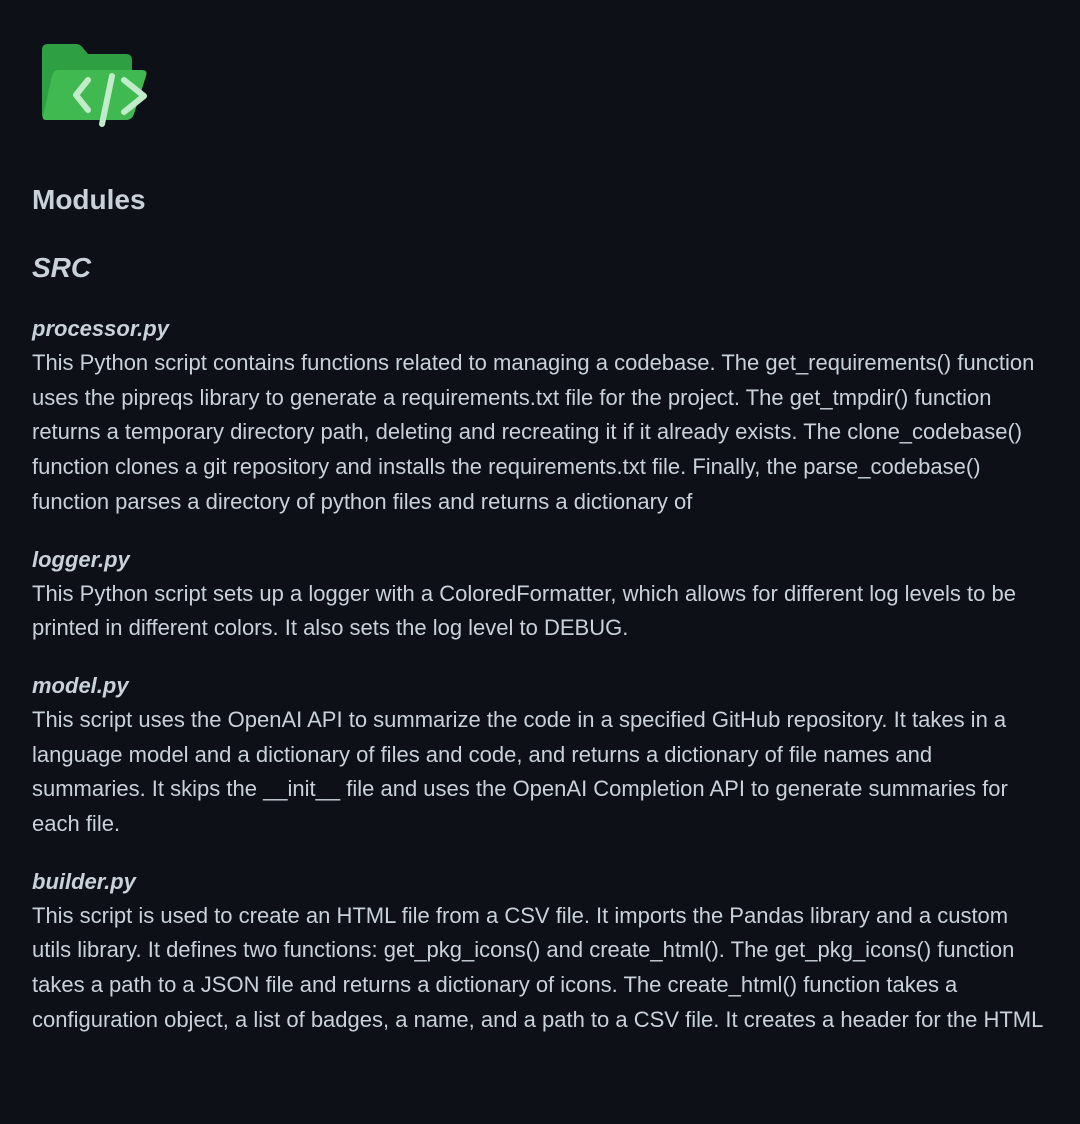 This screenshot has width=1080, height=1124. Describe the element at coordinates (62, 267) in the screenshot. I see `group-title: SRC` at that location.